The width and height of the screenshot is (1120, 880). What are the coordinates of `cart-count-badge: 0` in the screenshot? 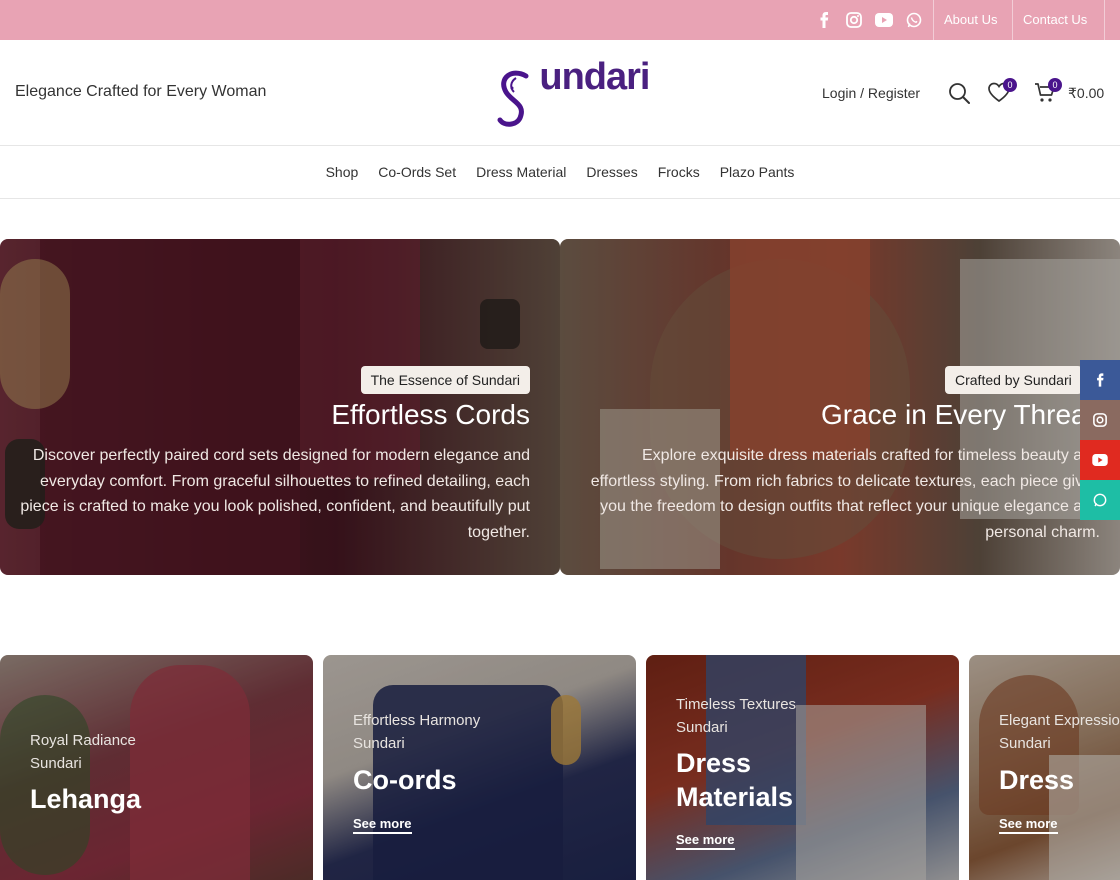 It's located at (1055, 85).